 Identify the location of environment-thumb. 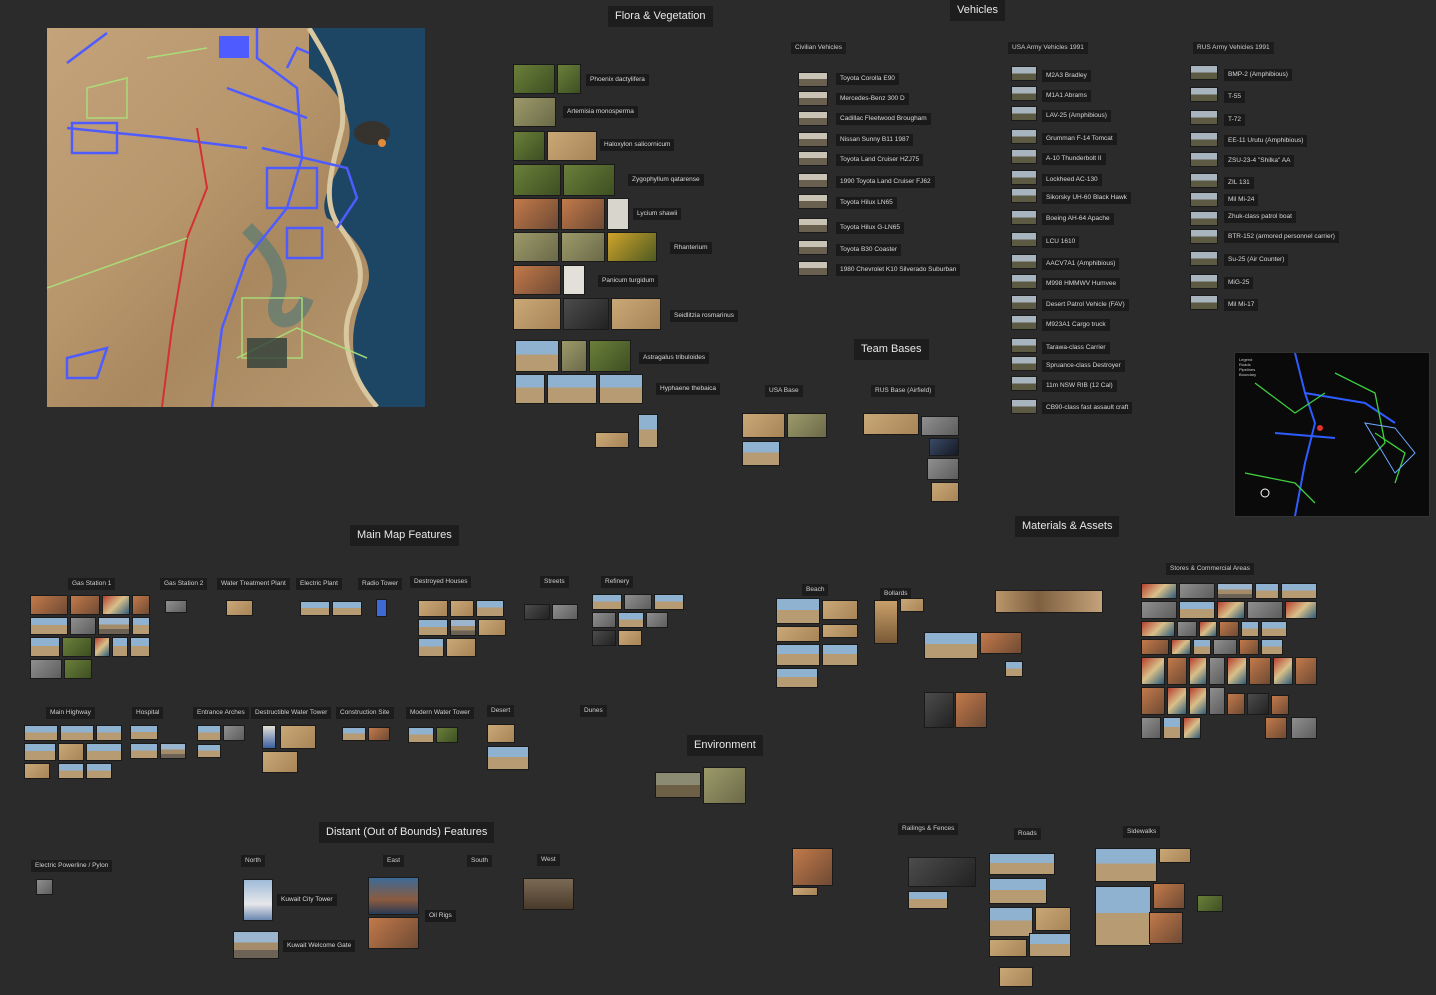
(724, 785).